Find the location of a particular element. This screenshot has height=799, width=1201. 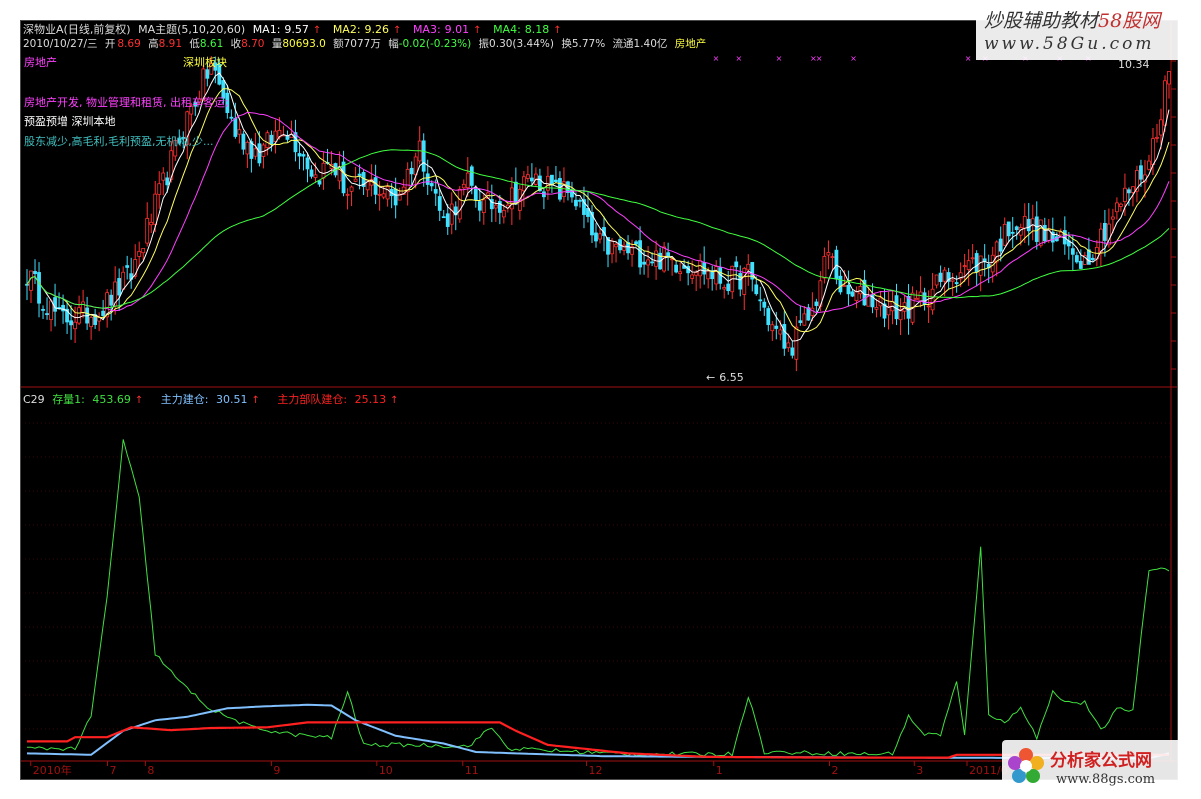

low-label: 低 is located at coordinates (194, 44).